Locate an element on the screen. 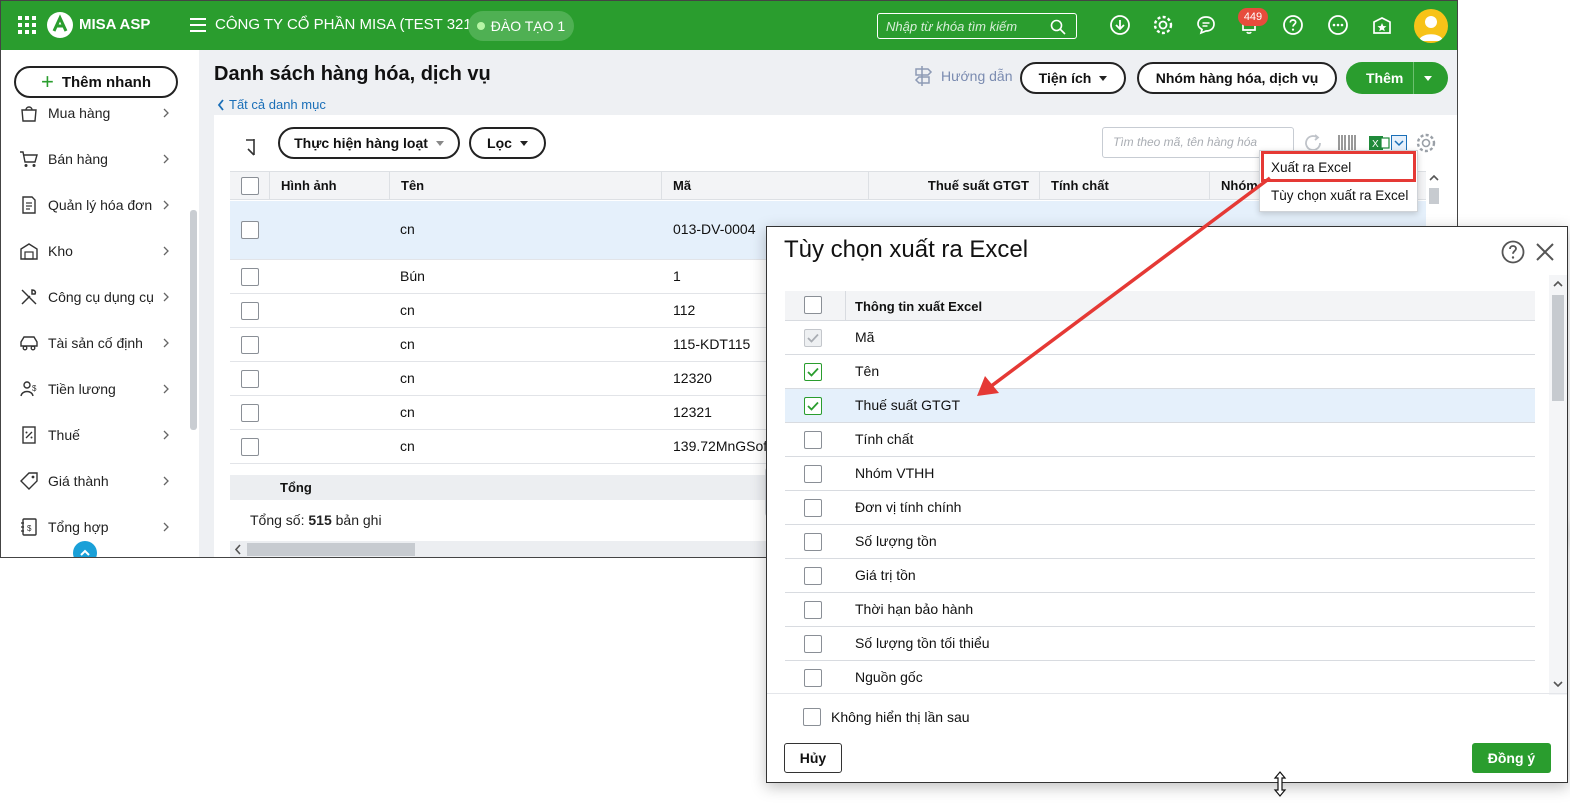  column-header-vat: Thuế suất GTGT is located at coordinates (953, 186).